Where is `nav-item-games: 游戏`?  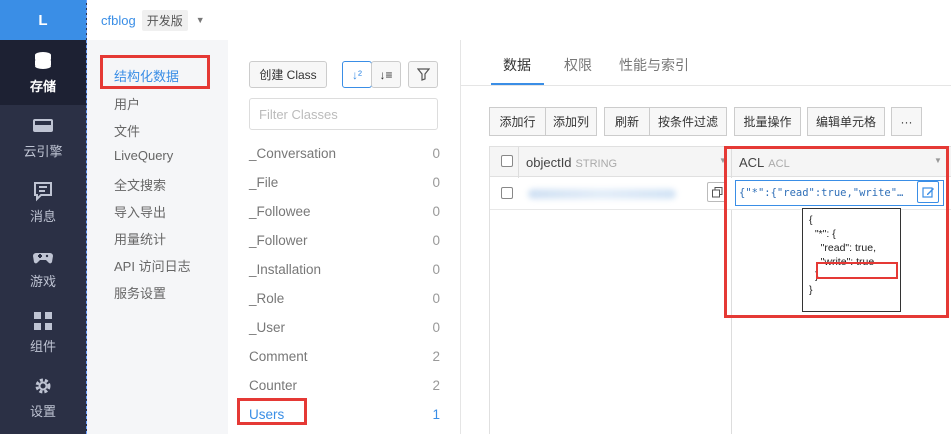
nav-item-games: 游戏 is located at coordinates (43, 267).